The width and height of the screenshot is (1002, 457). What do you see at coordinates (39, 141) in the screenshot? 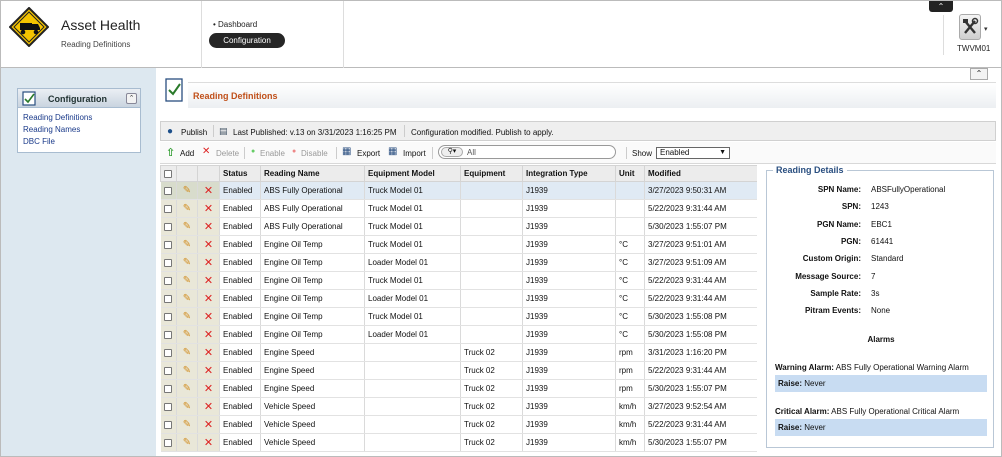
I see `sidebar-link-dbc-file: DBC File` at bounding box center [39, 141].